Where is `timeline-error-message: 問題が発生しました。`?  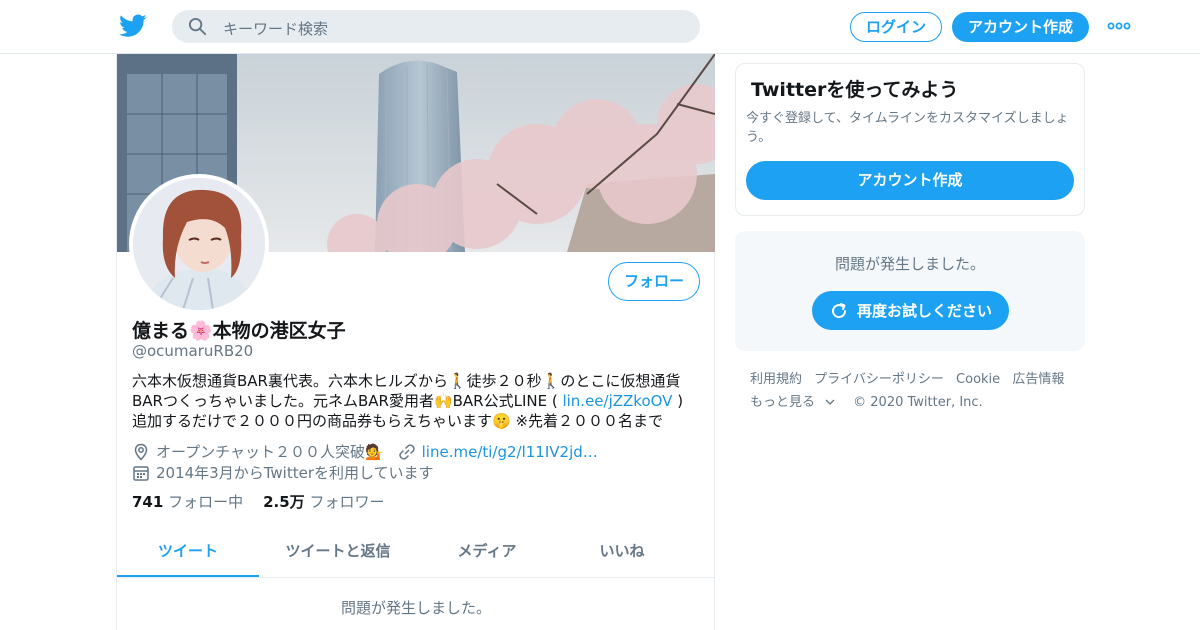
timeline-error-message: 問題が発生しました。 is located at coordinates (415, 608).